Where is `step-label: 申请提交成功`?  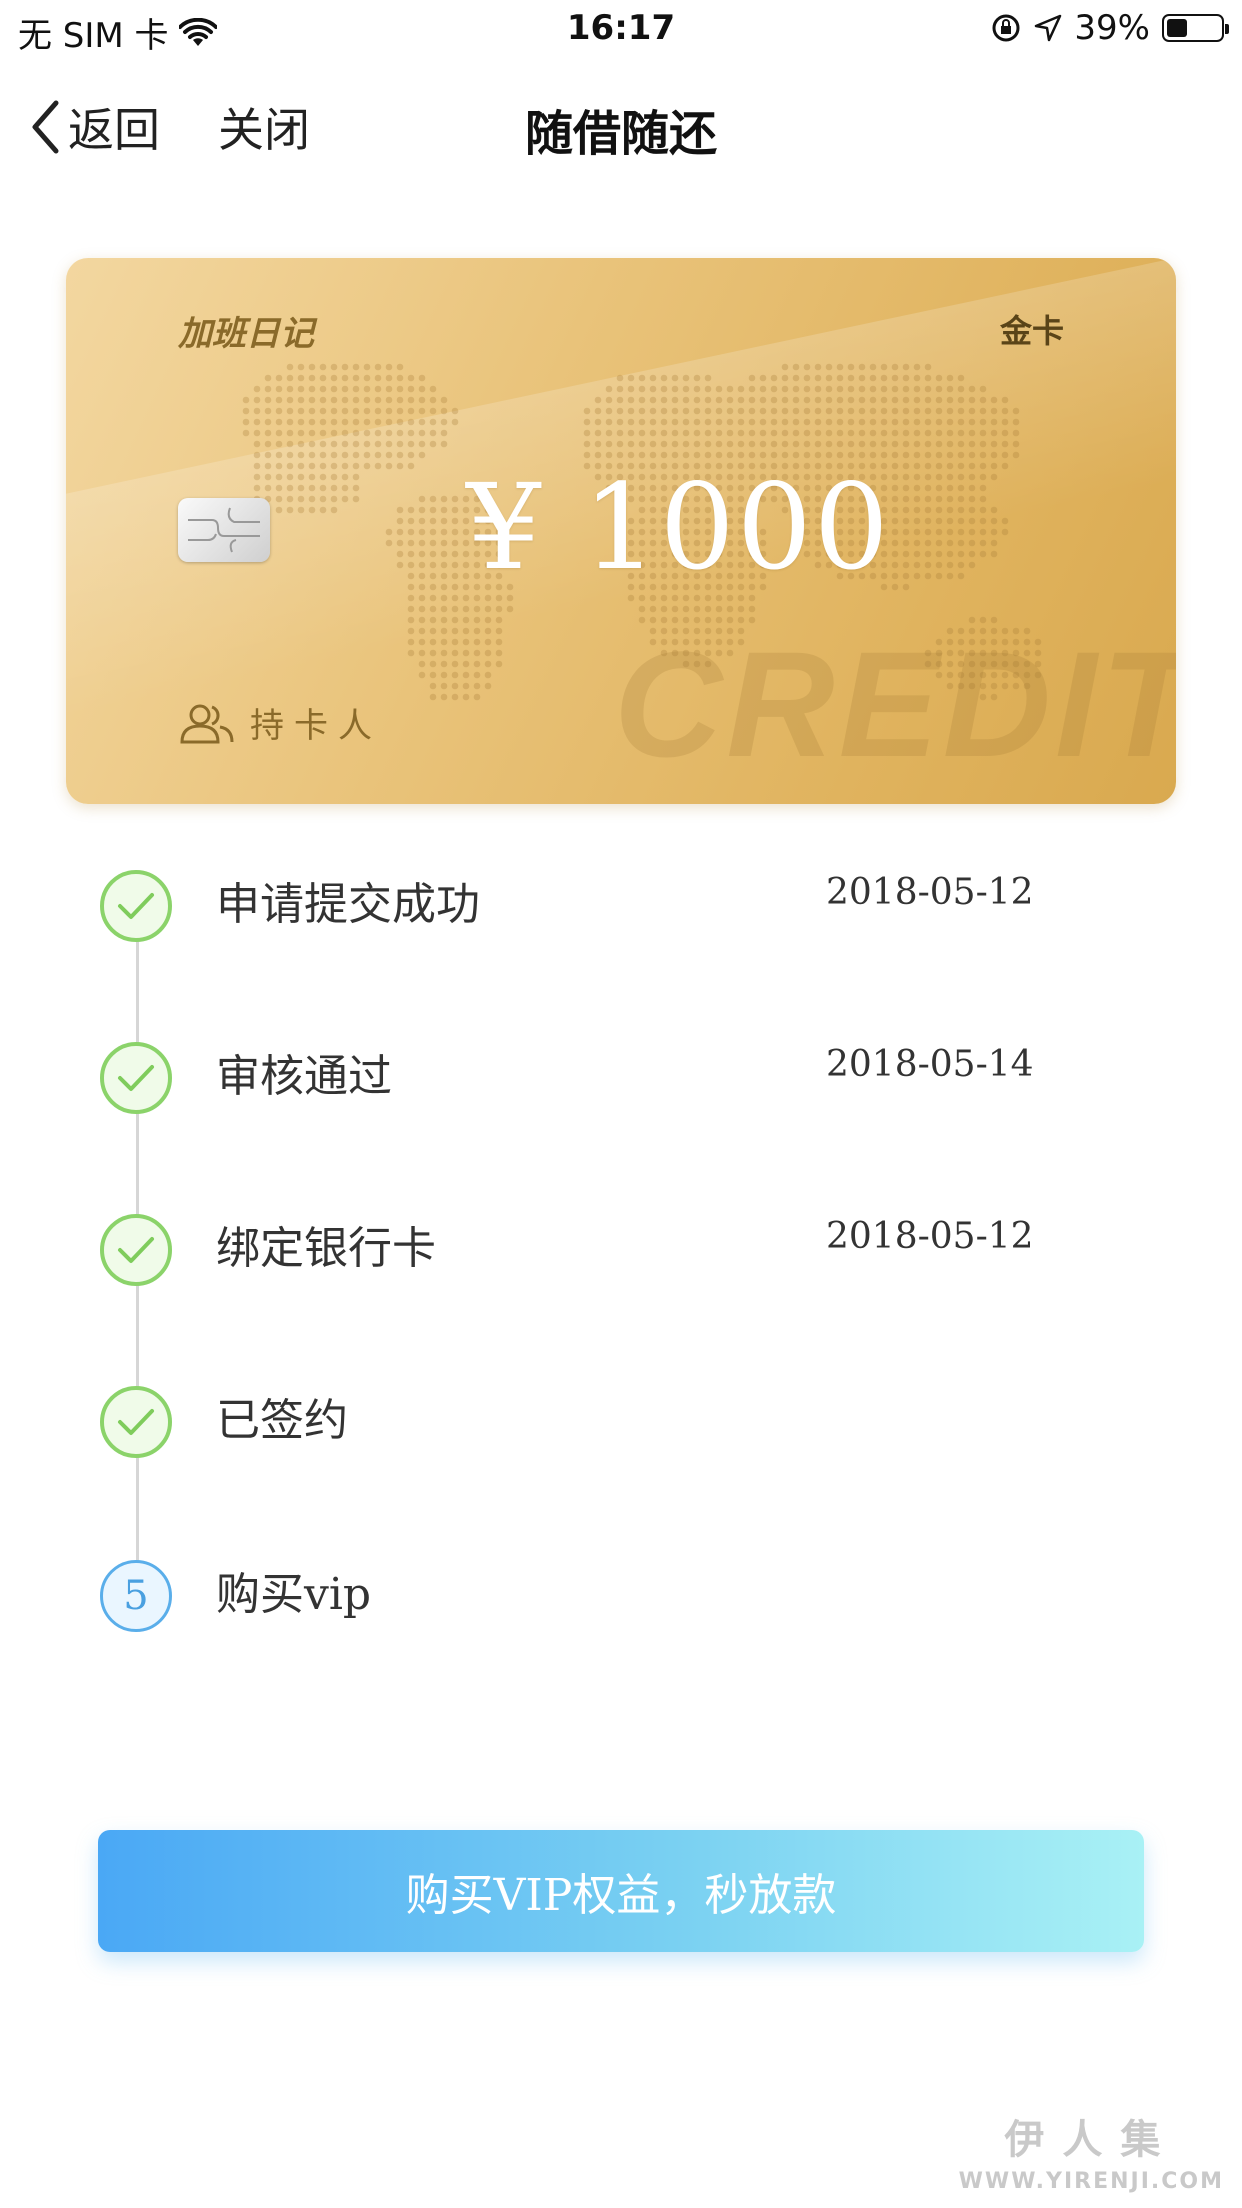
step-label: 申请提交成功 is located at coordinates (348, 904).